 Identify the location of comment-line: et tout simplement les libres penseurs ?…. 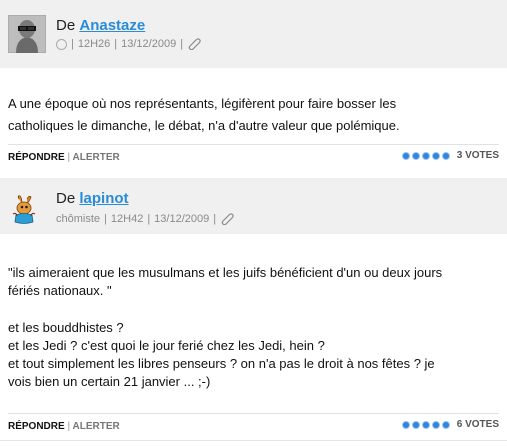
(221, 363).